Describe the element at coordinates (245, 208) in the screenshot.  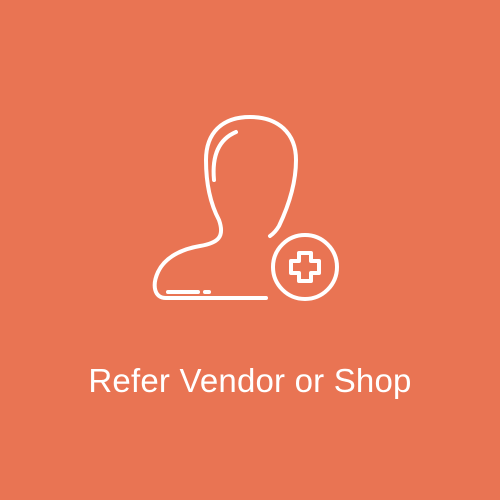
I see `user-add-icon` at that location.